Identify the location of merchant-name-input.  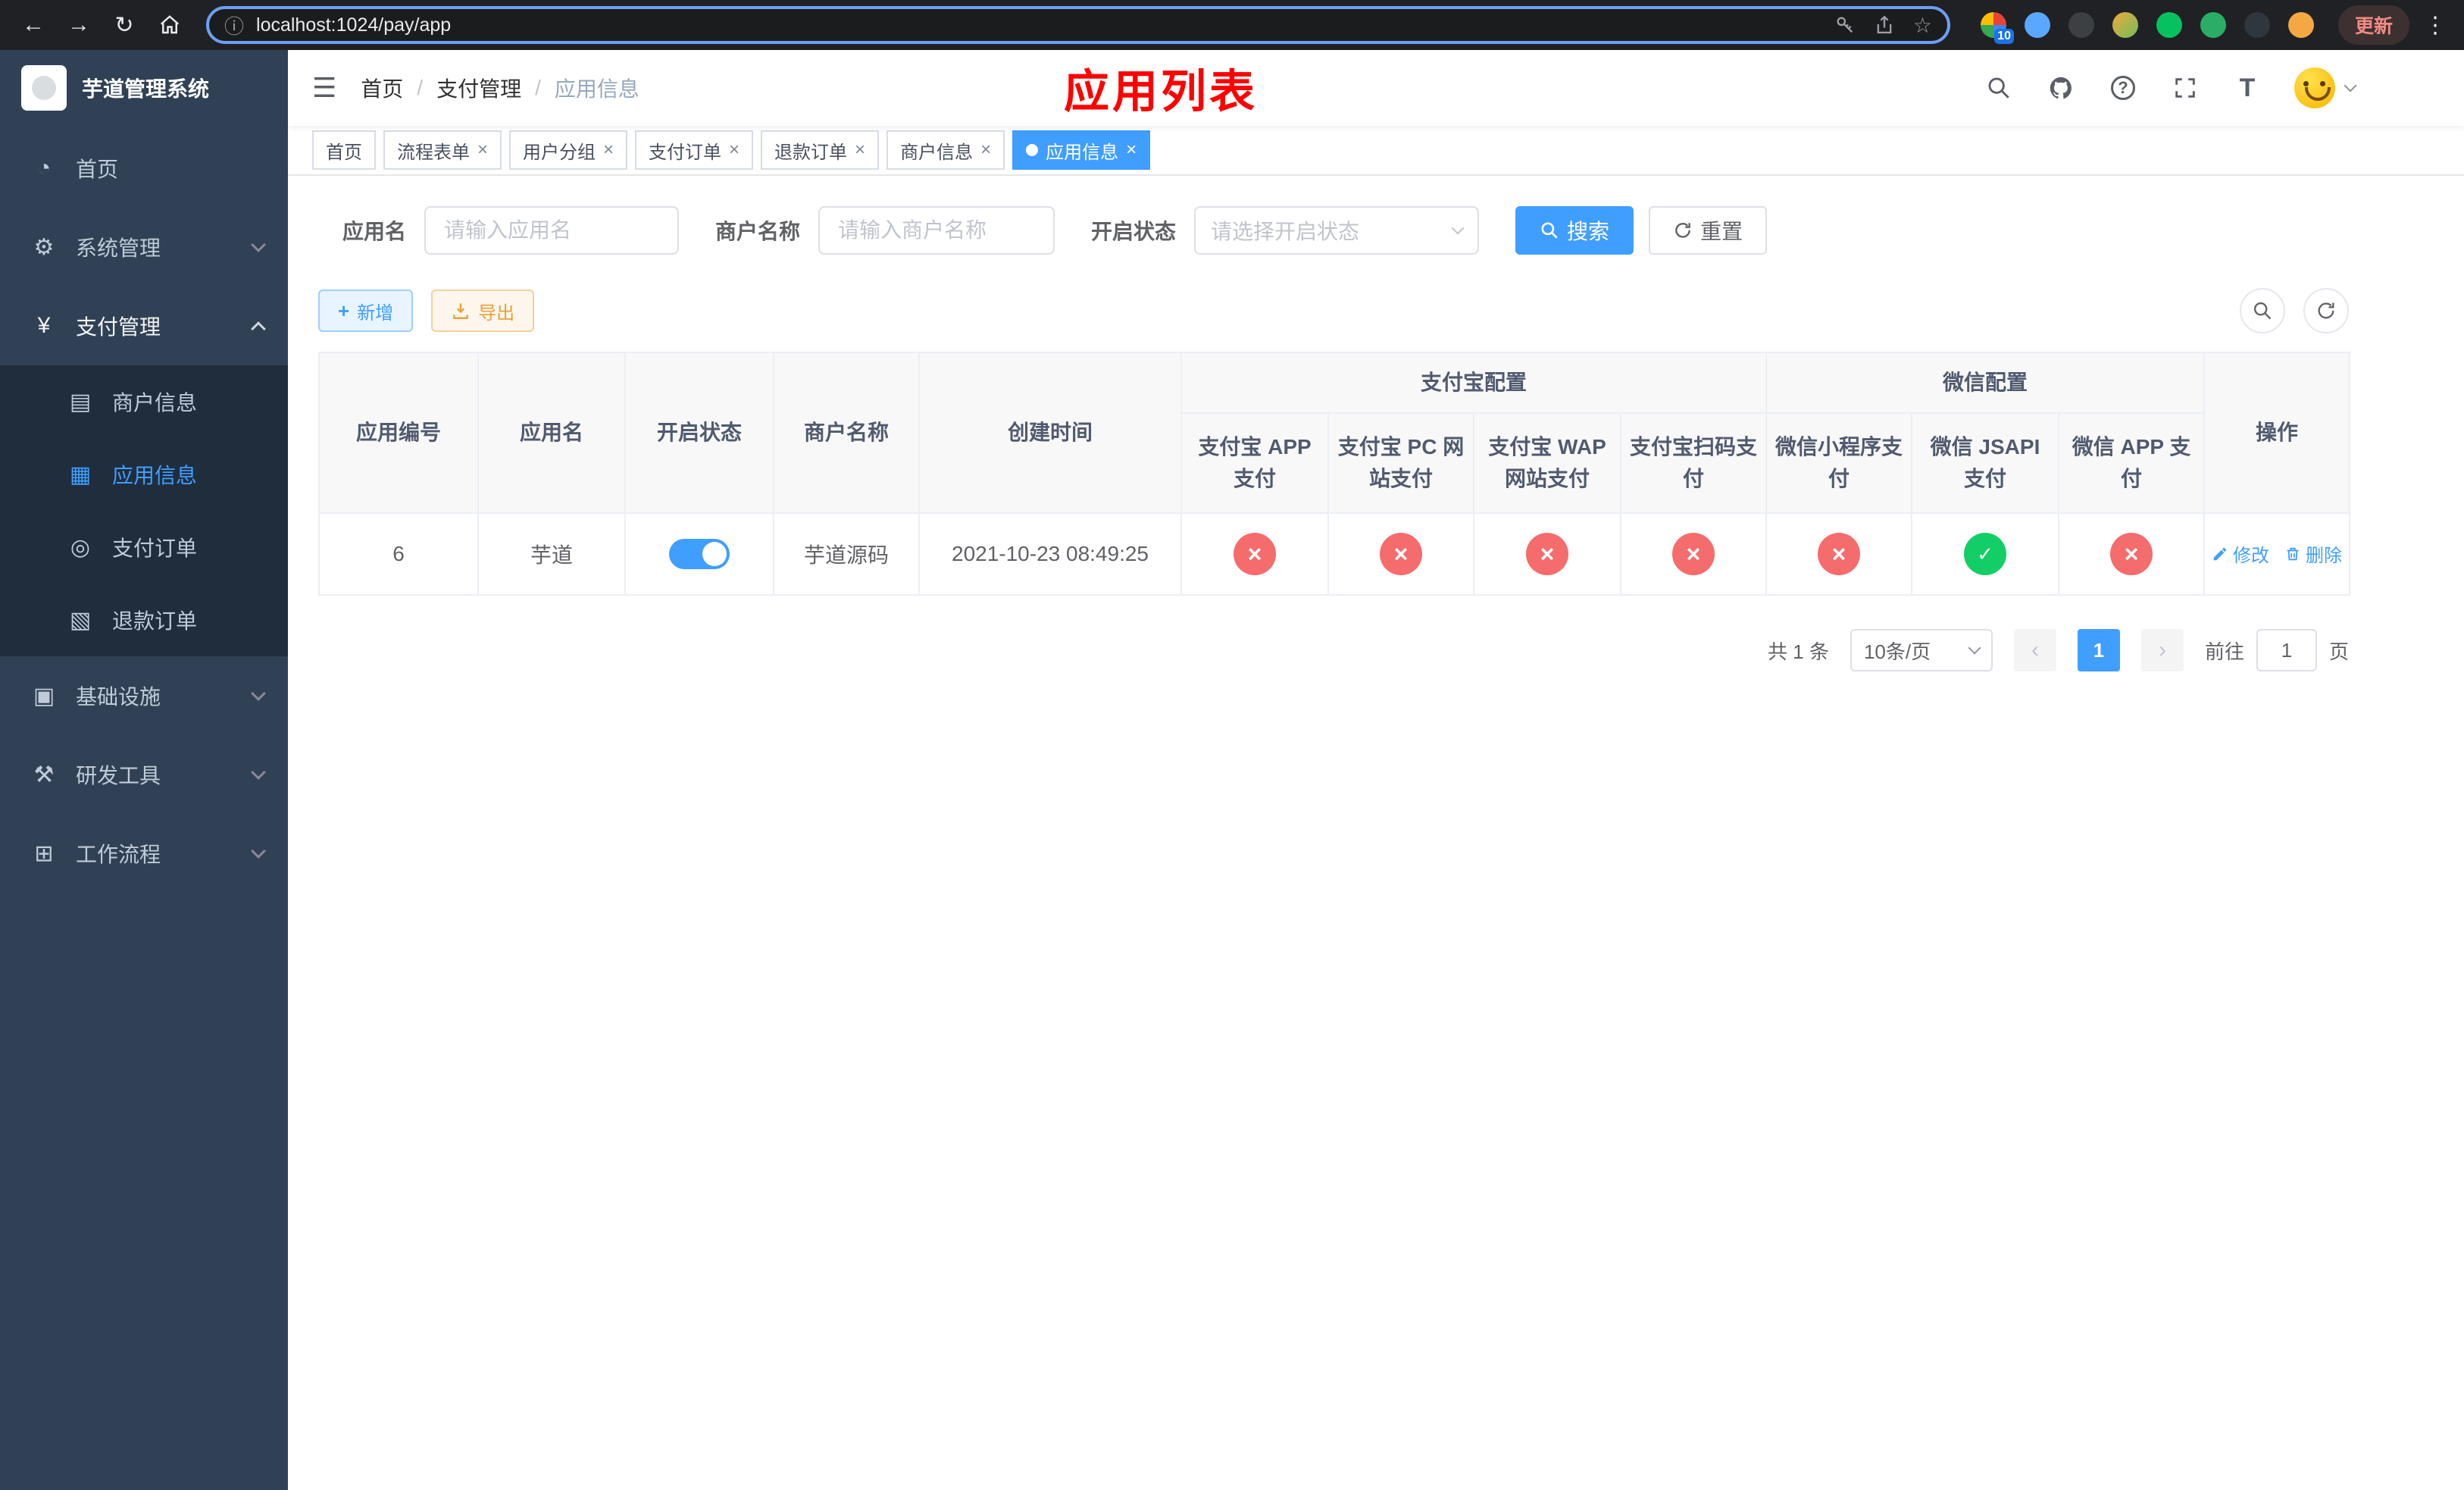
(936, 230).